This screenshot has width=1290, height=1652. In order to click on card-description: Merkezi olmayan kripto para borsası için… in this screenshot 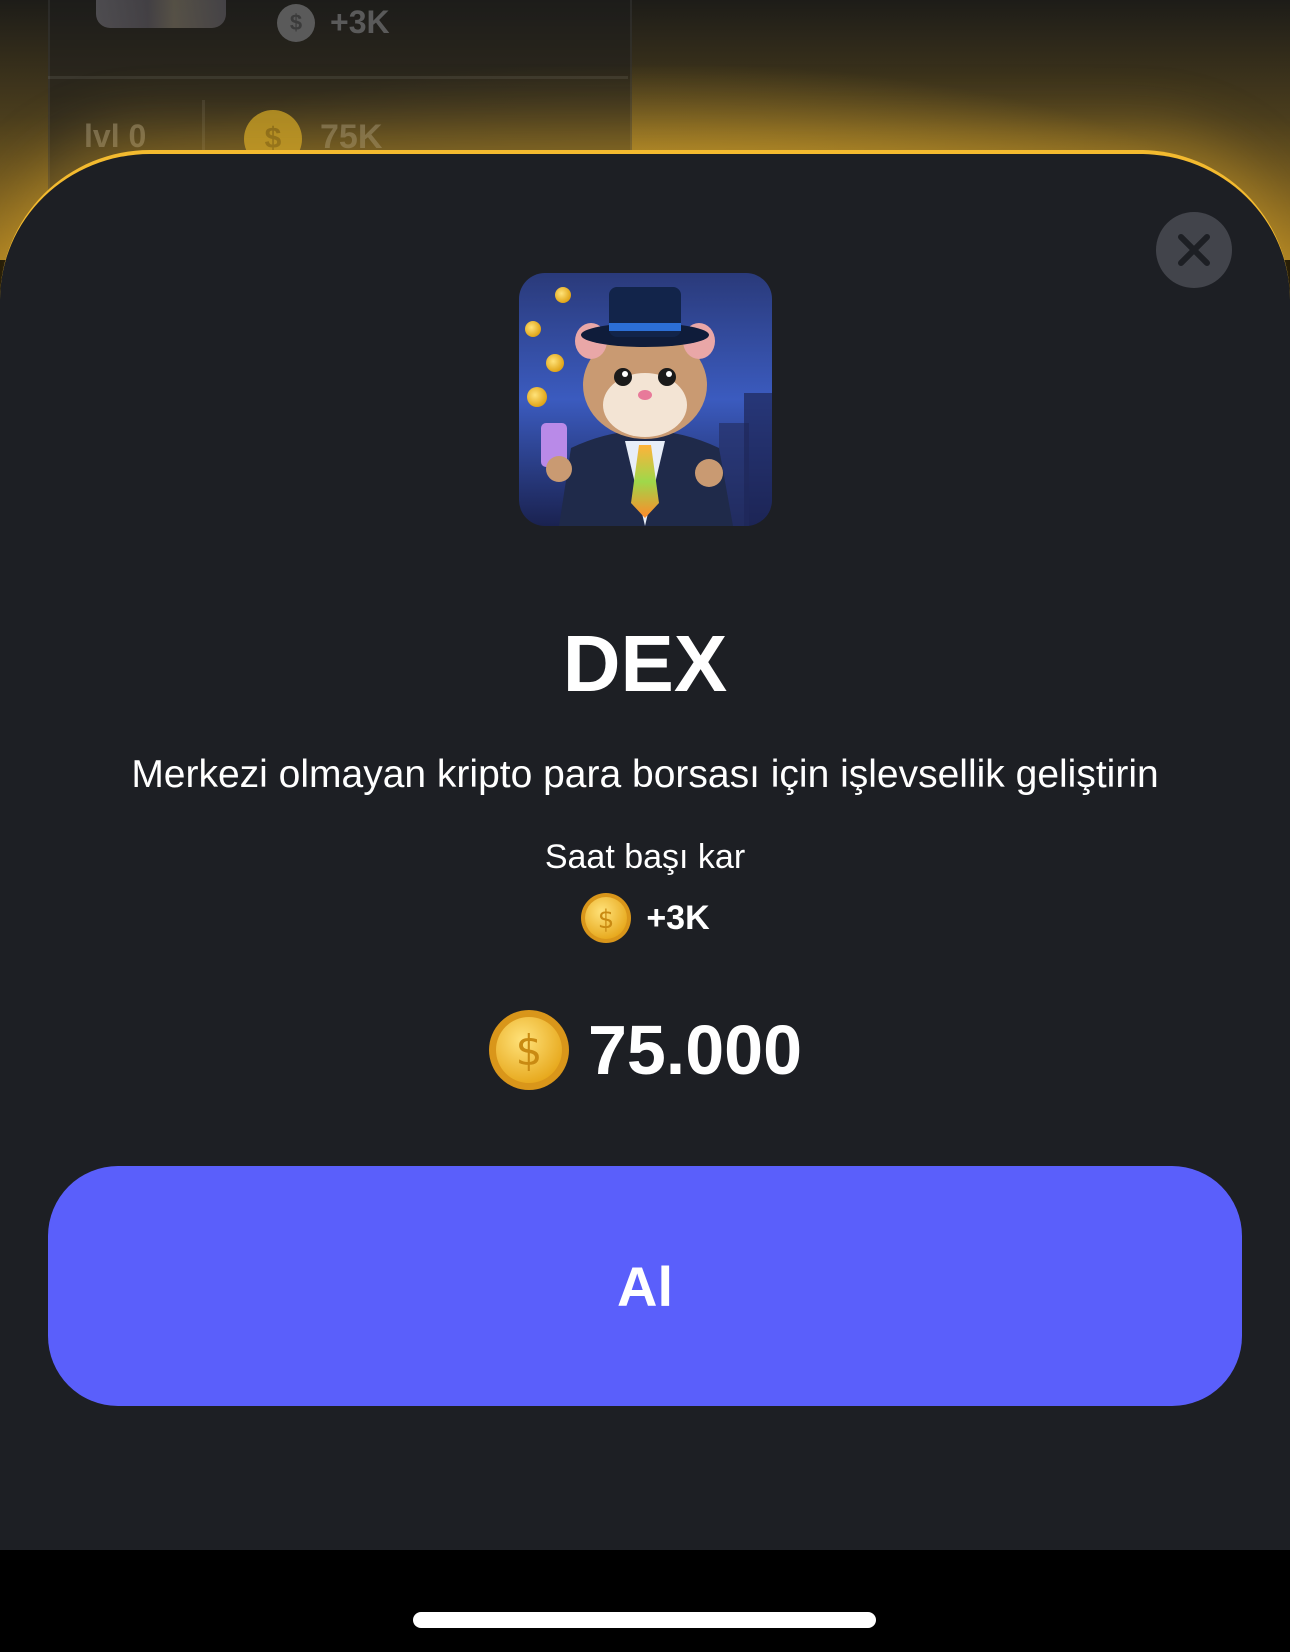, I will do `click(645, 774)`.